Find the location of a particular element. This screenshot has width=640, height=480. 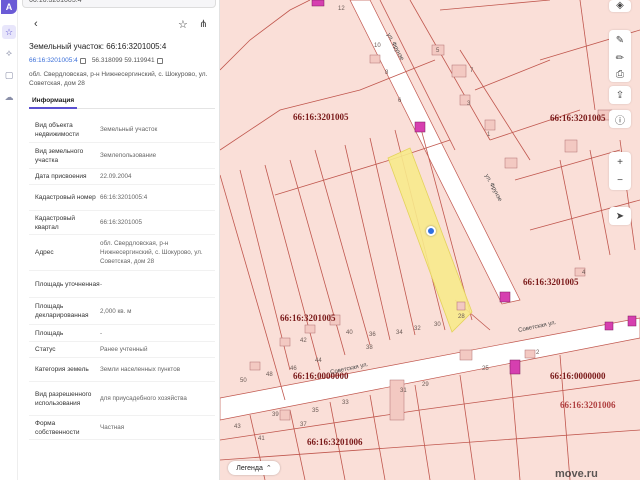

table-row: Кадастровый квартал 66:16:3201005 is located at coordinates (122, 223).